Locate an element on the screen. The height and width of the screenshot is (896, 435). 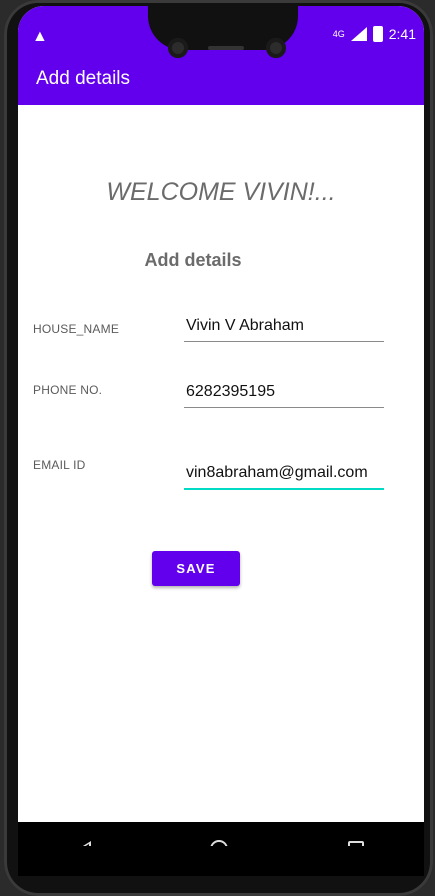
email-label: EMAIL ID is located at coordinates (59, 465).